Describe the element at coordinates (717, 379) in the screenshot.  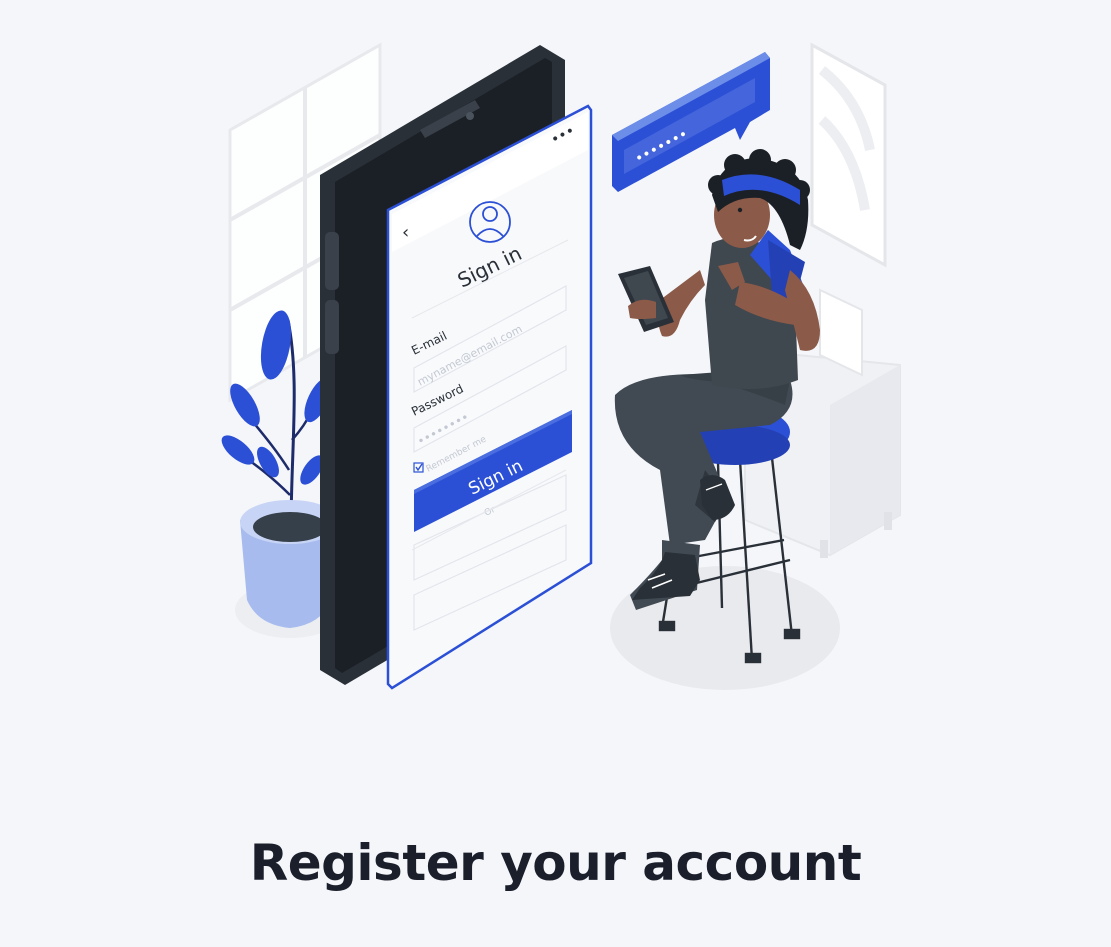
I see `woman-figure` at that location.